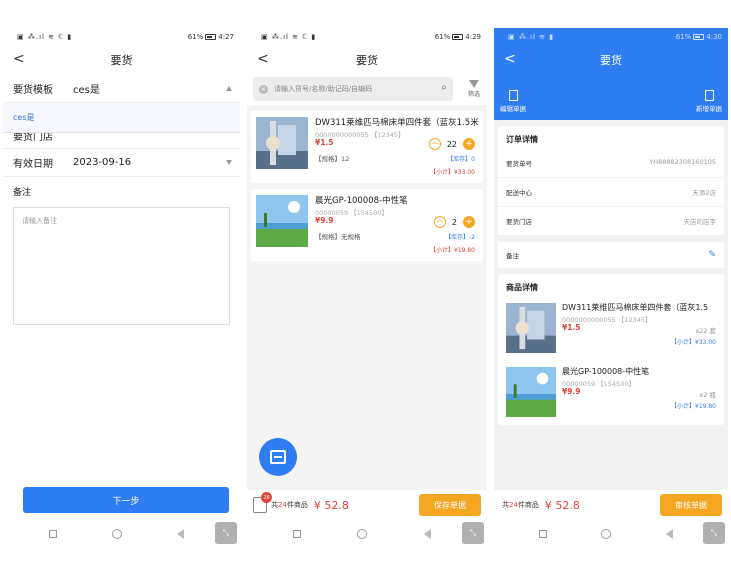 The height and width of the screenshot is (562, 731). What do you see at coordinates (121, 141) in the screenshot?
I see `store-select: 要货门店` at bounding box center [121, 141].